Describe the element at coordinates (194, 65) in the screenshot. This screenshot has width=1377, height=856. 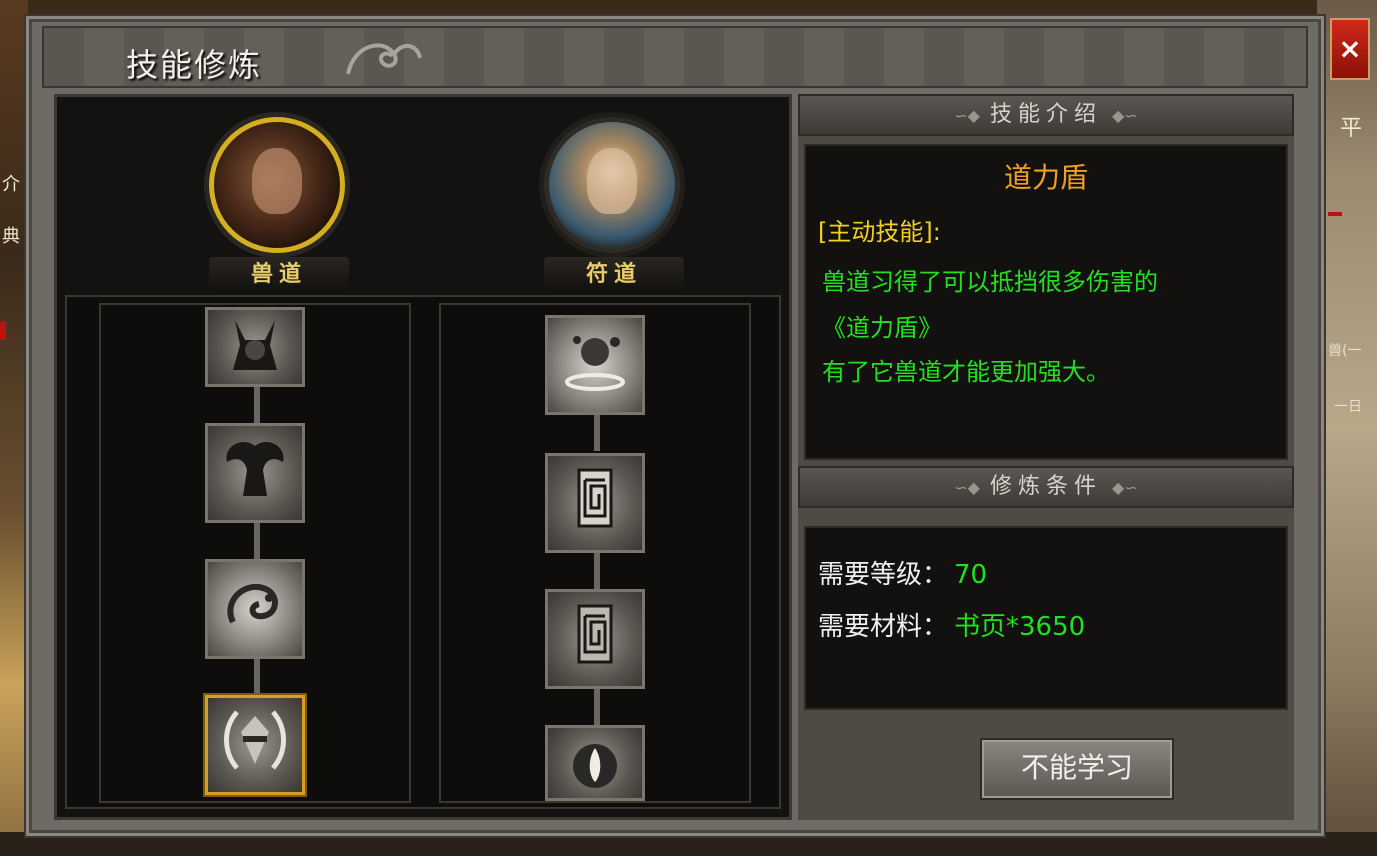
I see `window-title: 技能修炼` at that location.